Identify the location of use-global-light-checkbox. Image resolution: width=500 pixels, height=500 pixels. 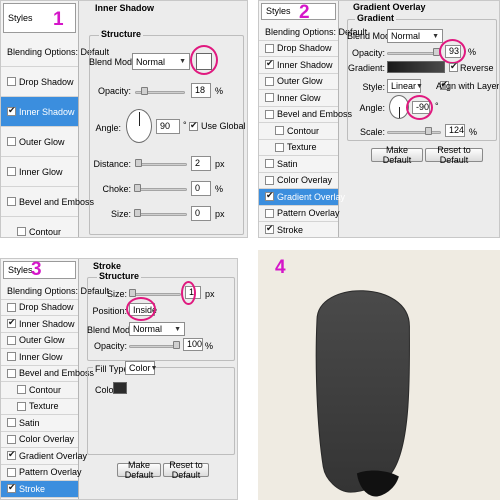
(193, 125).